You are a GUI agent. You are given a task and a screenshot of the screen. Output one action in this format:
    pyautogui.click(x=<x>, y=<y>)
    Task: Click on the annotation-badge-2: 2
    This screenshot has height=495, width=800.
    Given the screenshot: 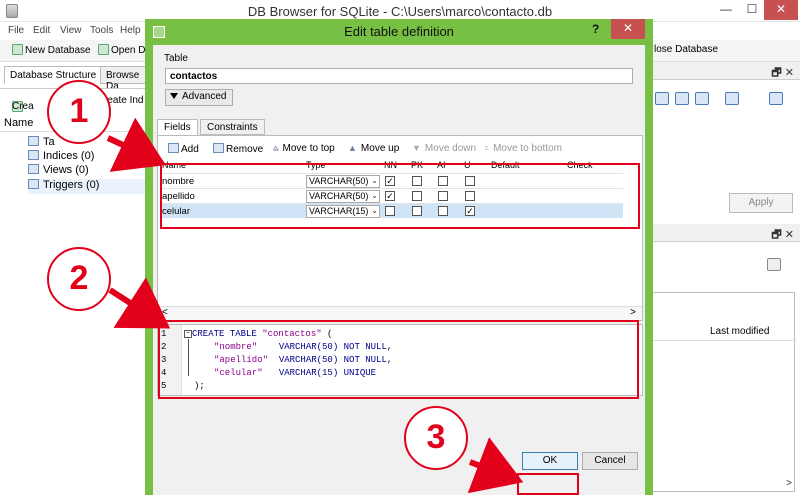 What is the action you would take?
    pyautogui.click(x=79, y=279)
    